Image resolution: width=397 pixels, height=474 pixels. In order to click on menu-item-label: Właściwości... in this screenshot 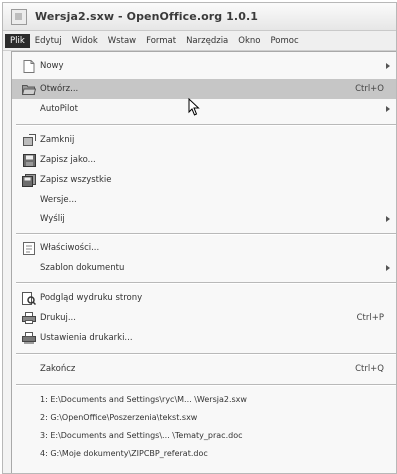, I will do `click(70, 248)`.